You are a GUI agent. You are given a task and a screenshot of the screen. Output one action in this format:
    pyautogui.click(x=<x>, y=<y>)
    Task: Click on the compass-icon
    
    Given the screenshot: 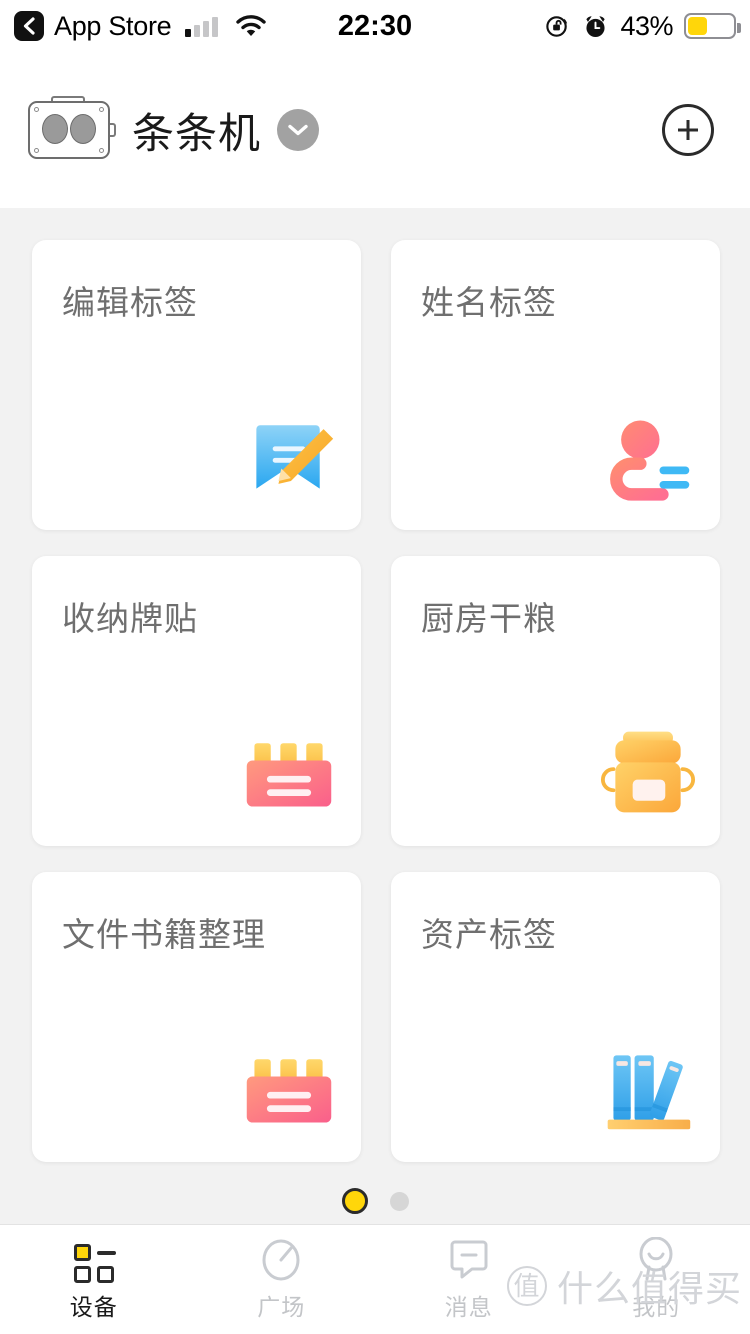 What is the action you would take?
    pyautogui.click(x=281, y=1259)
    